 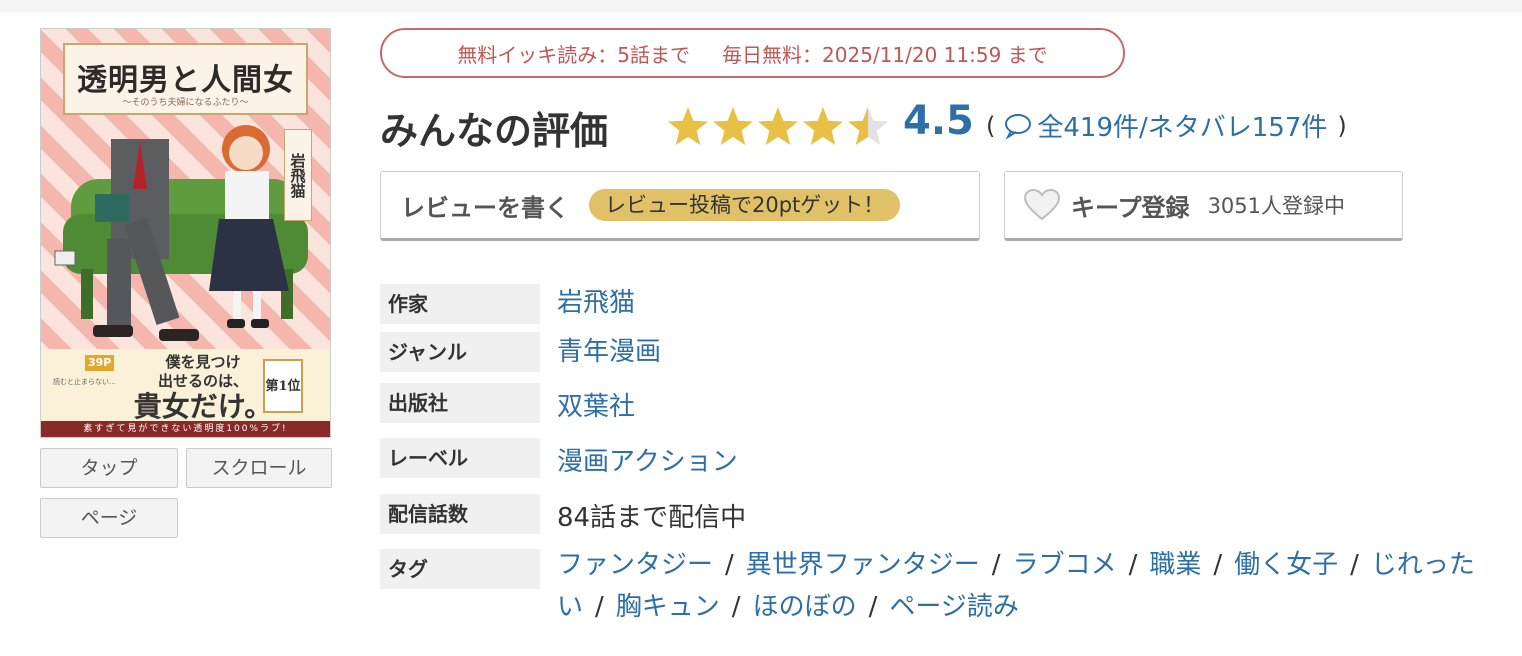 What do you see at coordinates (609, 349) in the screenshot?
I see `genre-link: 青年漫画` at bounding box center [609, 349].